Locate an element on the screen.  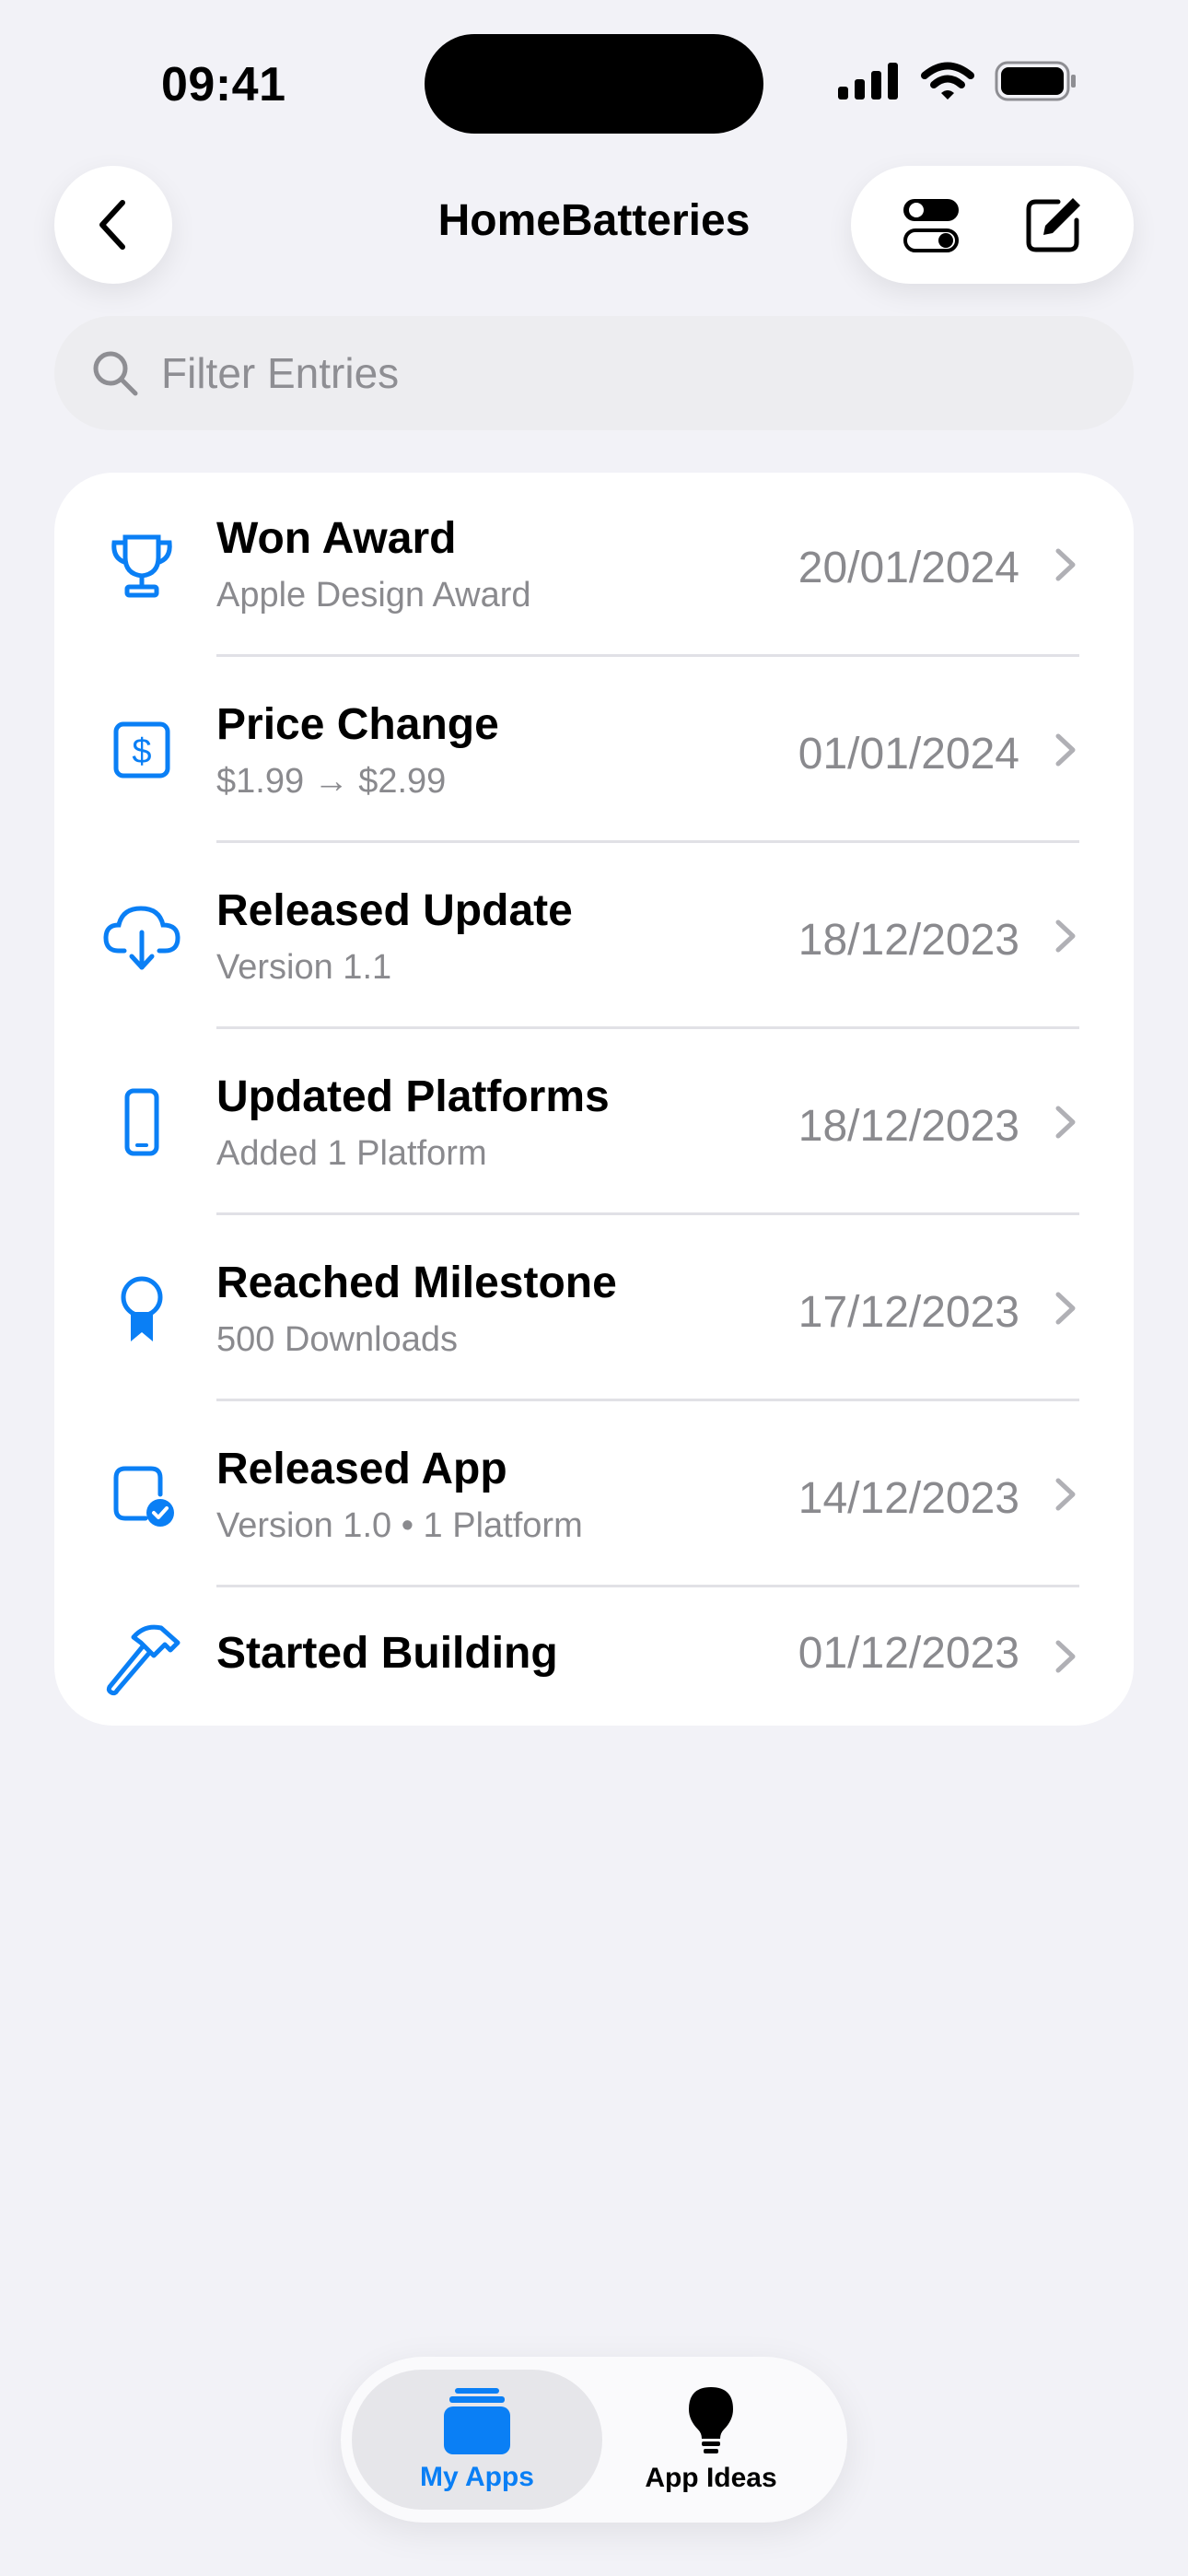
tab-label: My Apps is located at coordinates (477, 2477).